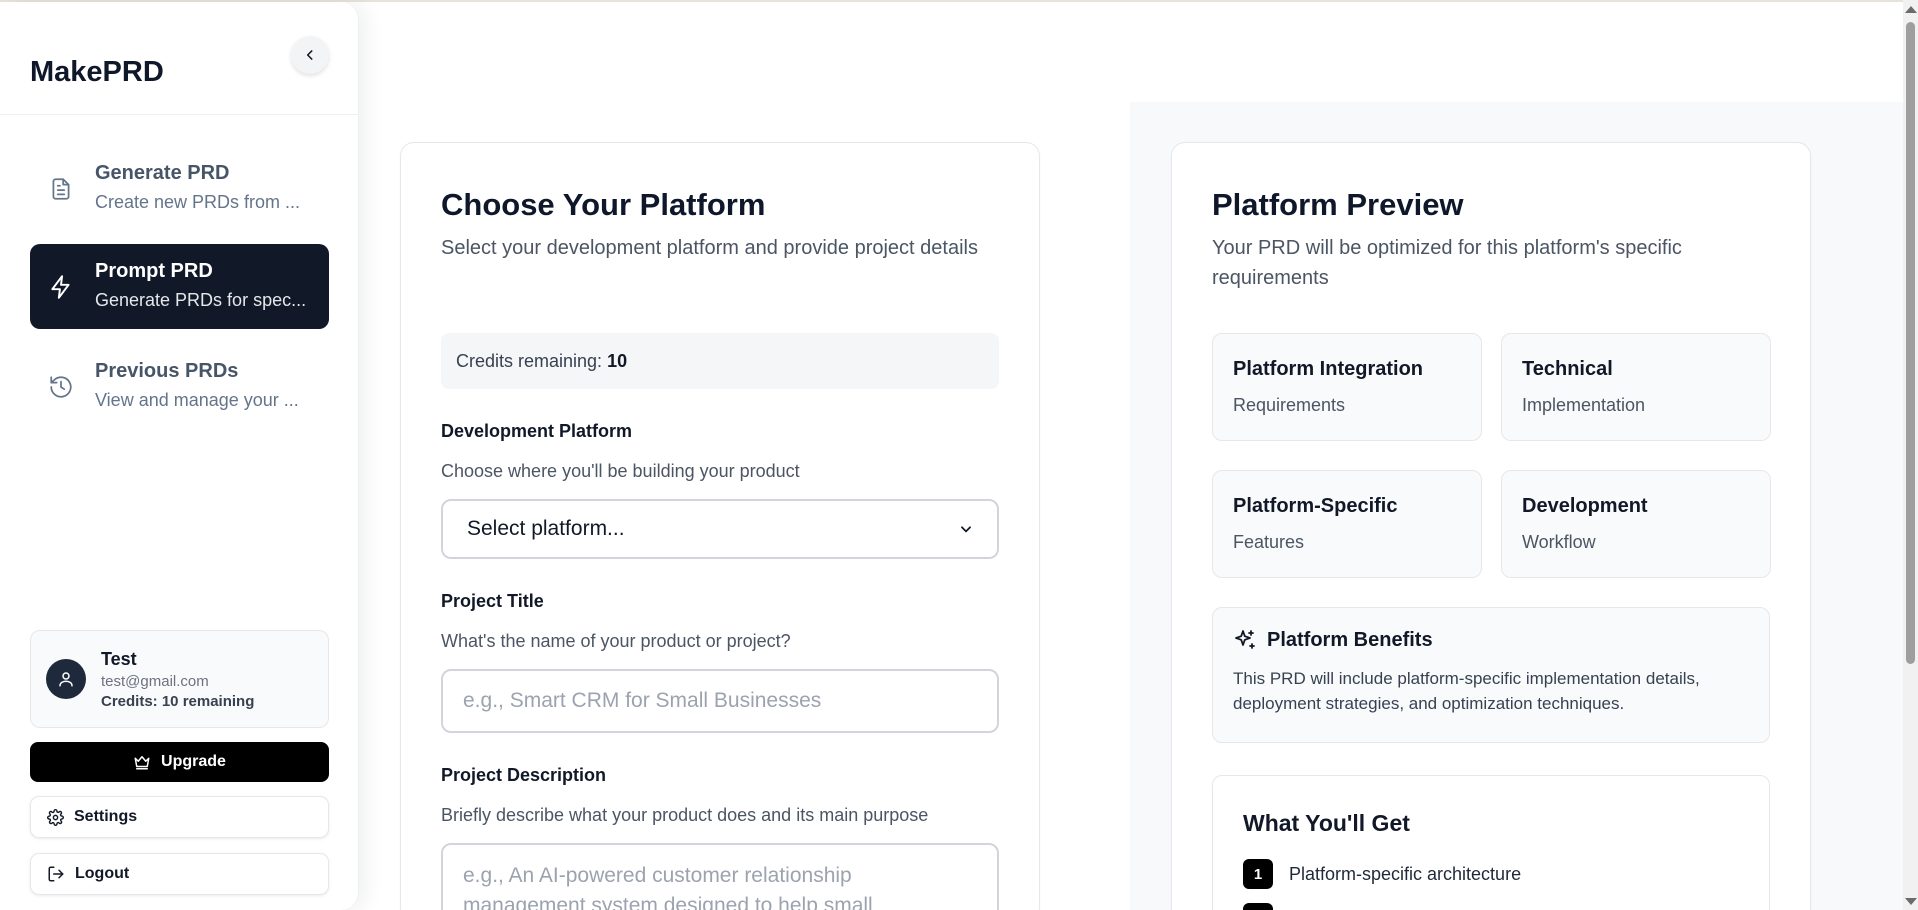  Describe the element at coordinates (61, 387) in the screenshot. I see `history-icon` at that location.